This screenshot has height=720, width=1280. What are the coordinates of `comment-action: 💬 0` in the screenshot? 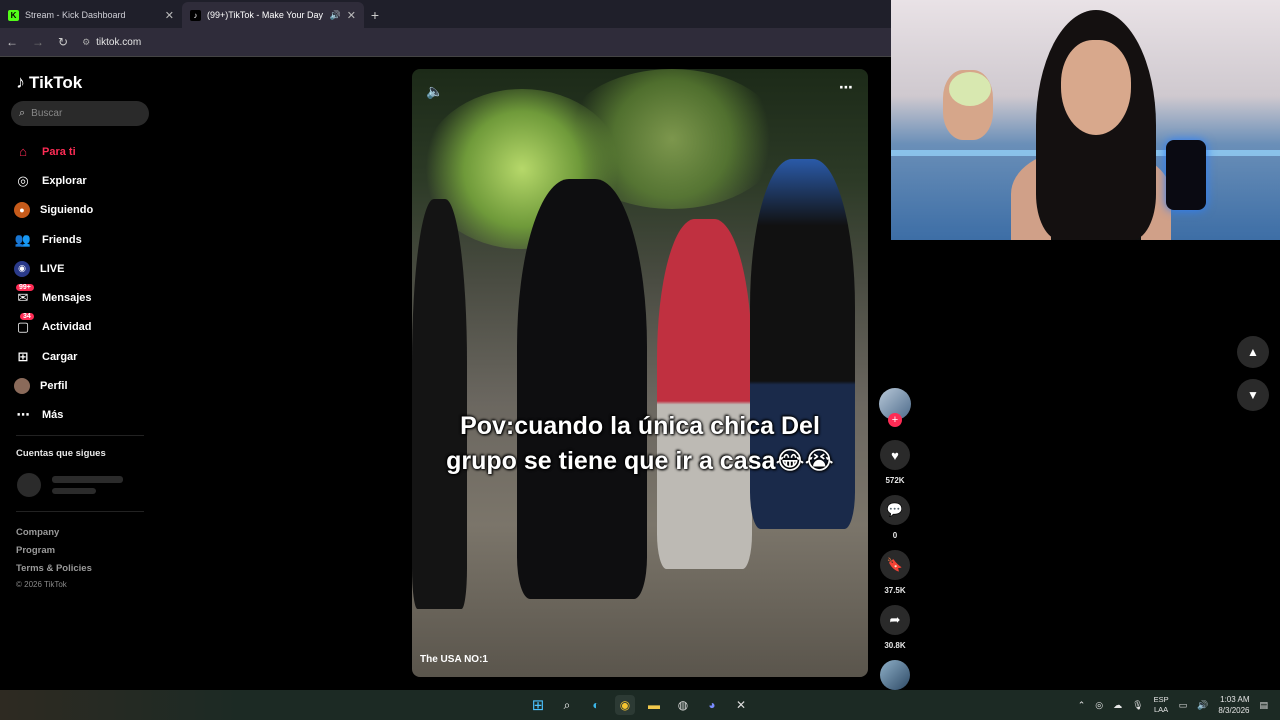 It's located at (895, 517).